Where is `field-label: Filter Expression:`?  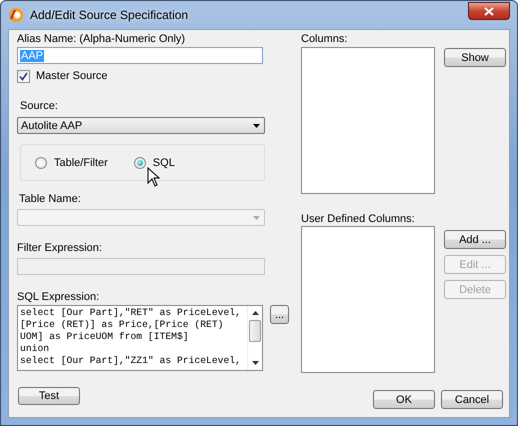
field-label: Filter Expression: is located at coordinates (60, 248).